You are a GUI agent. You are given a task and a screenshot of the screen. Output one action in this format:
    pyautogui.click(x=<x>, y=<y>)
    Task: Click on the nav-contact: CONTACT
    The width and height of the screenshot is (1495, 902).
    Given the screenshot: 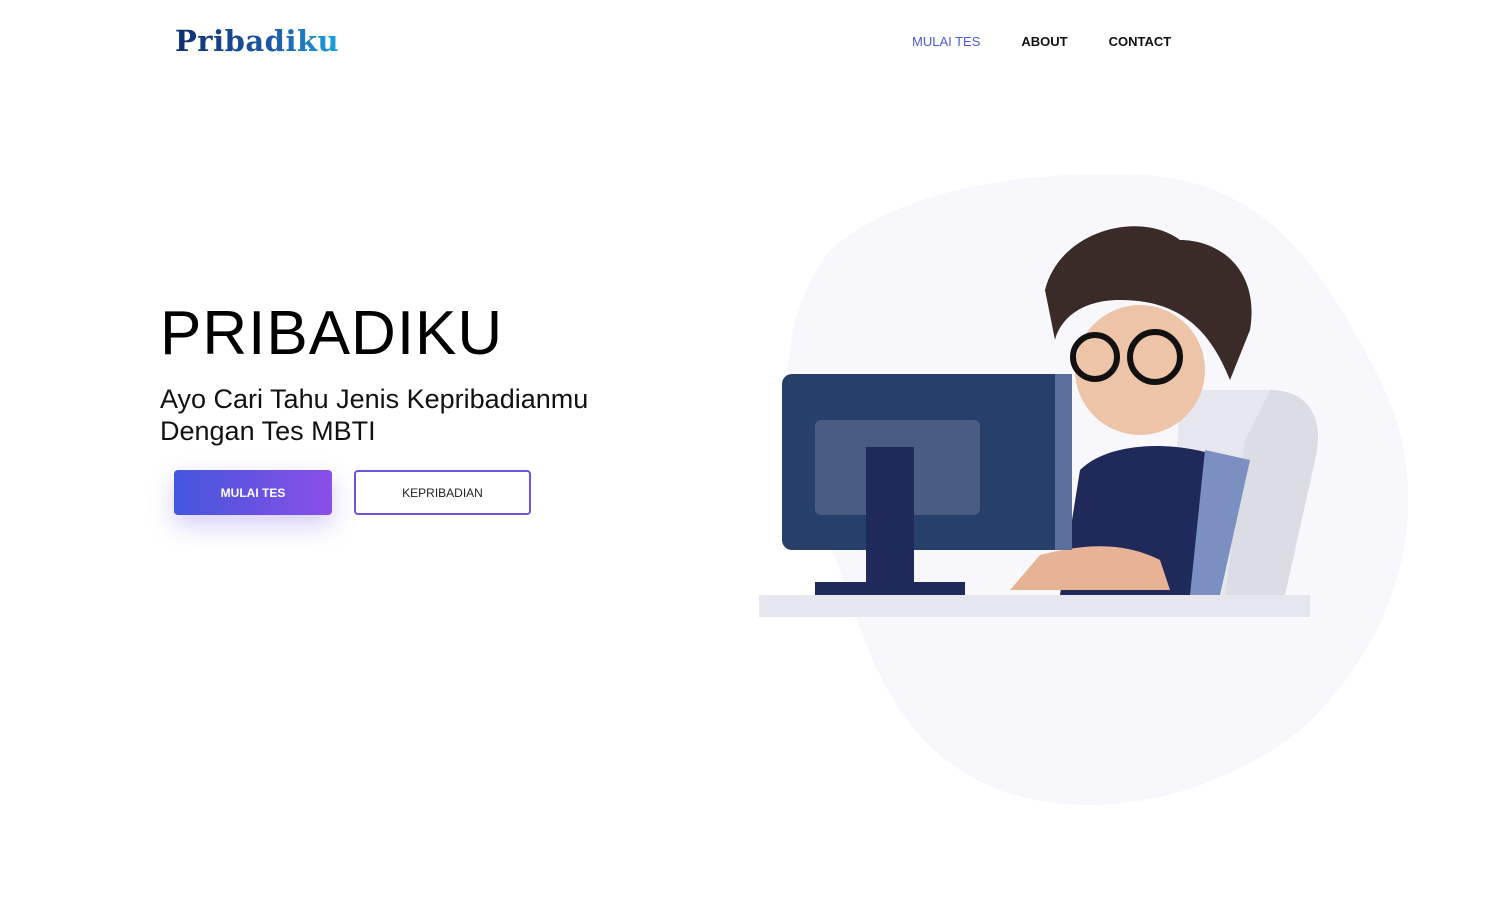 What is the action you would take?
    pyautogui.click(x=1140, y=41)
    